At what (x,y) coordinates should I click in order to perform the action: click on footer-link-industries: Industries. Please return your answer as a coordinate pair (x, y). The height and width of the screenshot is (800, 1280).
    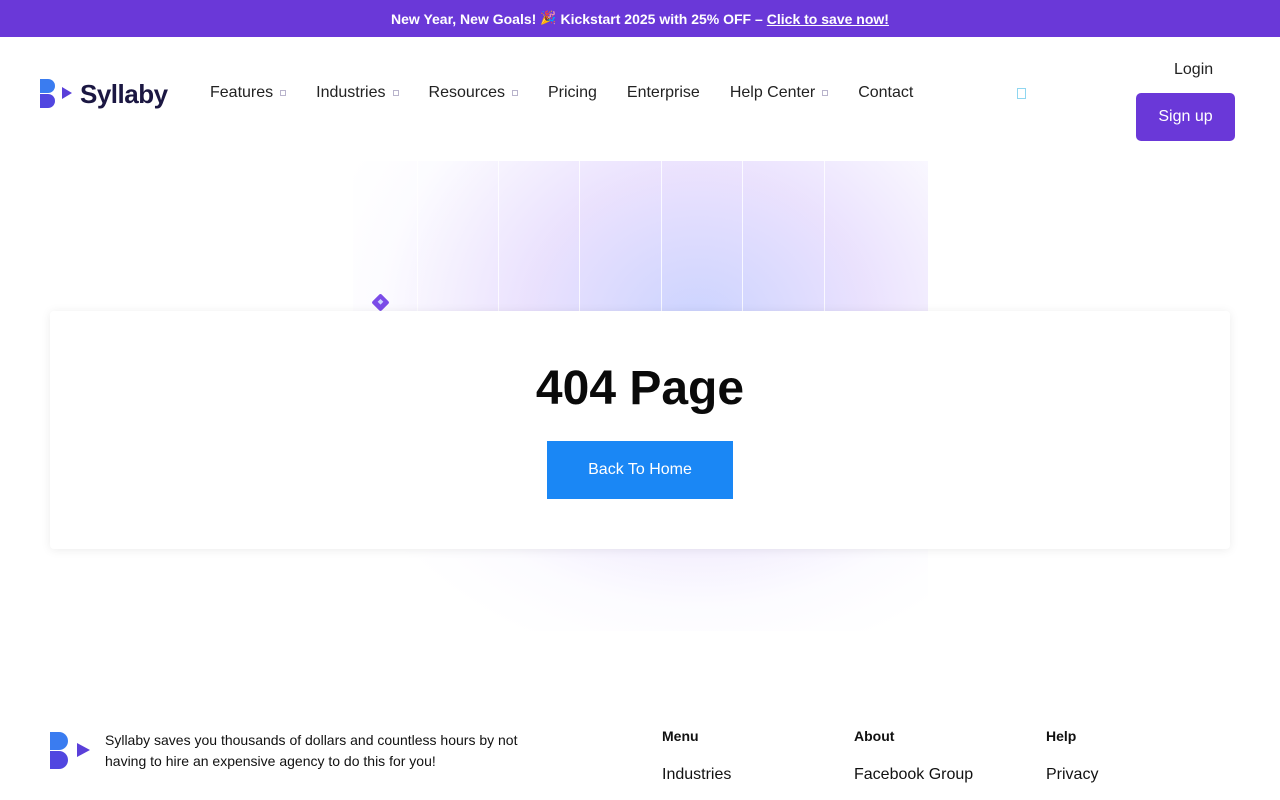
    Looking at the image, I should click on (696, 775).